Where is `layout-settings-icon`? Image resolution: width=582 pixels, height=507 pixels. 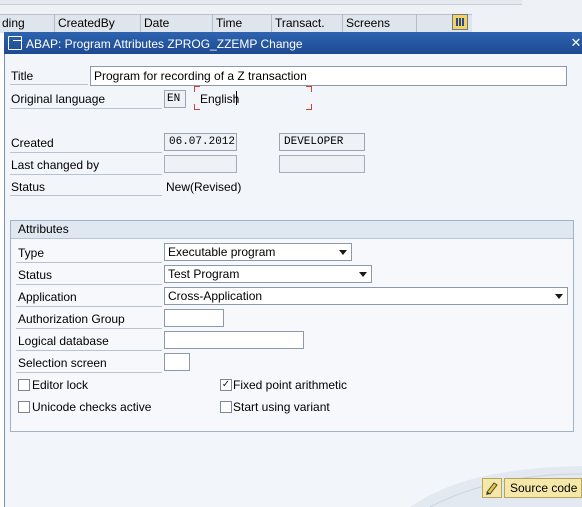
layout-settings-icon is located at coordinates (460, 22).